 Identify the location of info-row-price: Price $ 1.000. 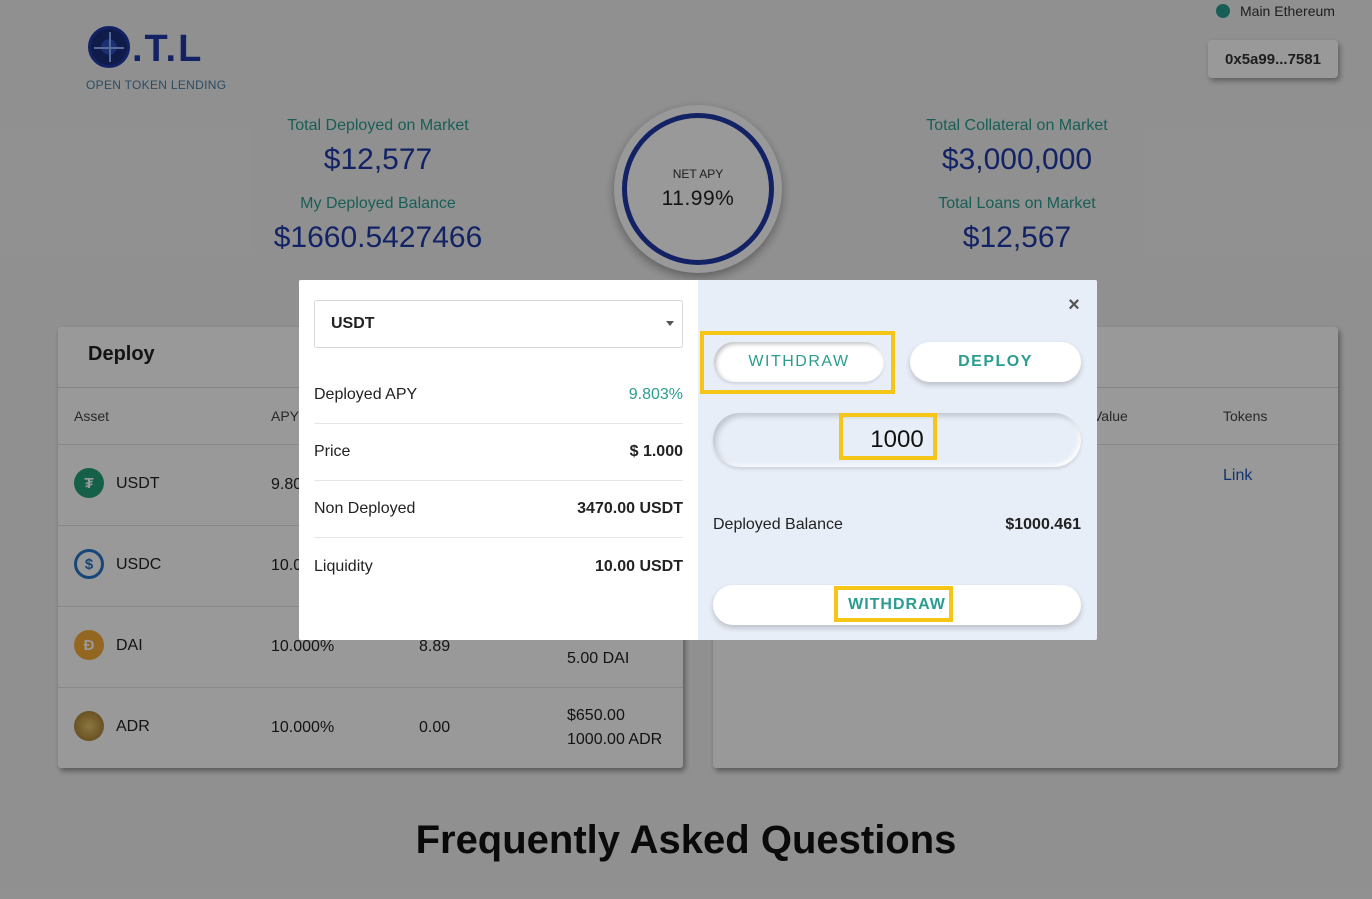
(498, 452).